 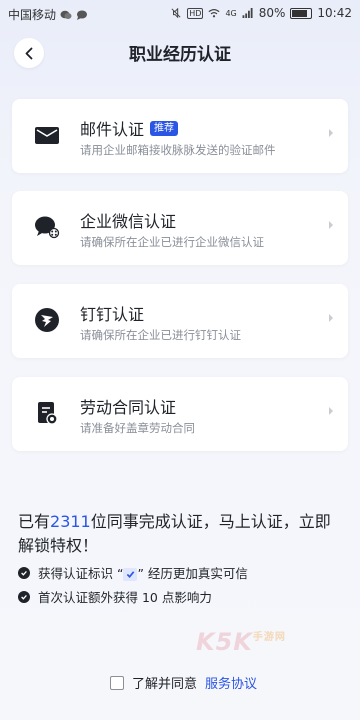 I want to click on card-title: 钉钉认证, so click(x=112, y=314).